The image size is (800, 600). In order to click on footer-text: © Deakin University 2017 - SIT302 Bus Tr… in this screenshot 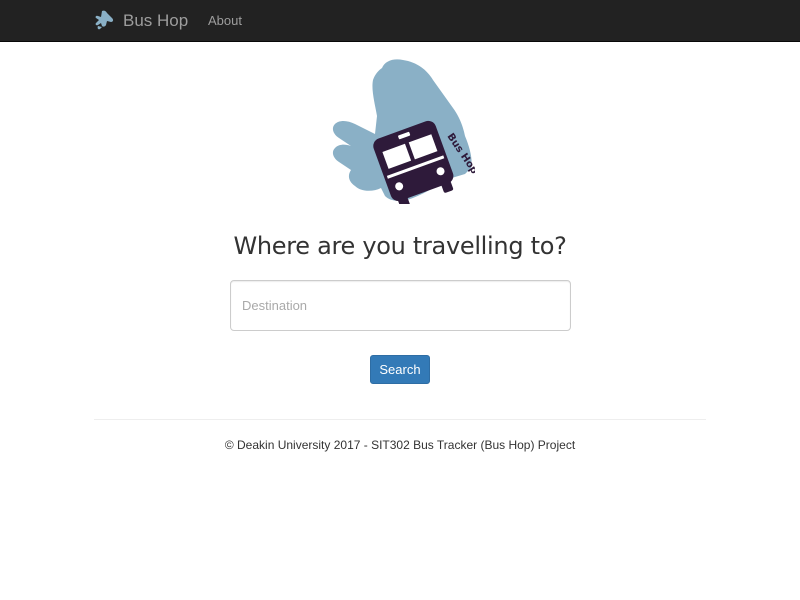, I will do `click(400, 445)`.